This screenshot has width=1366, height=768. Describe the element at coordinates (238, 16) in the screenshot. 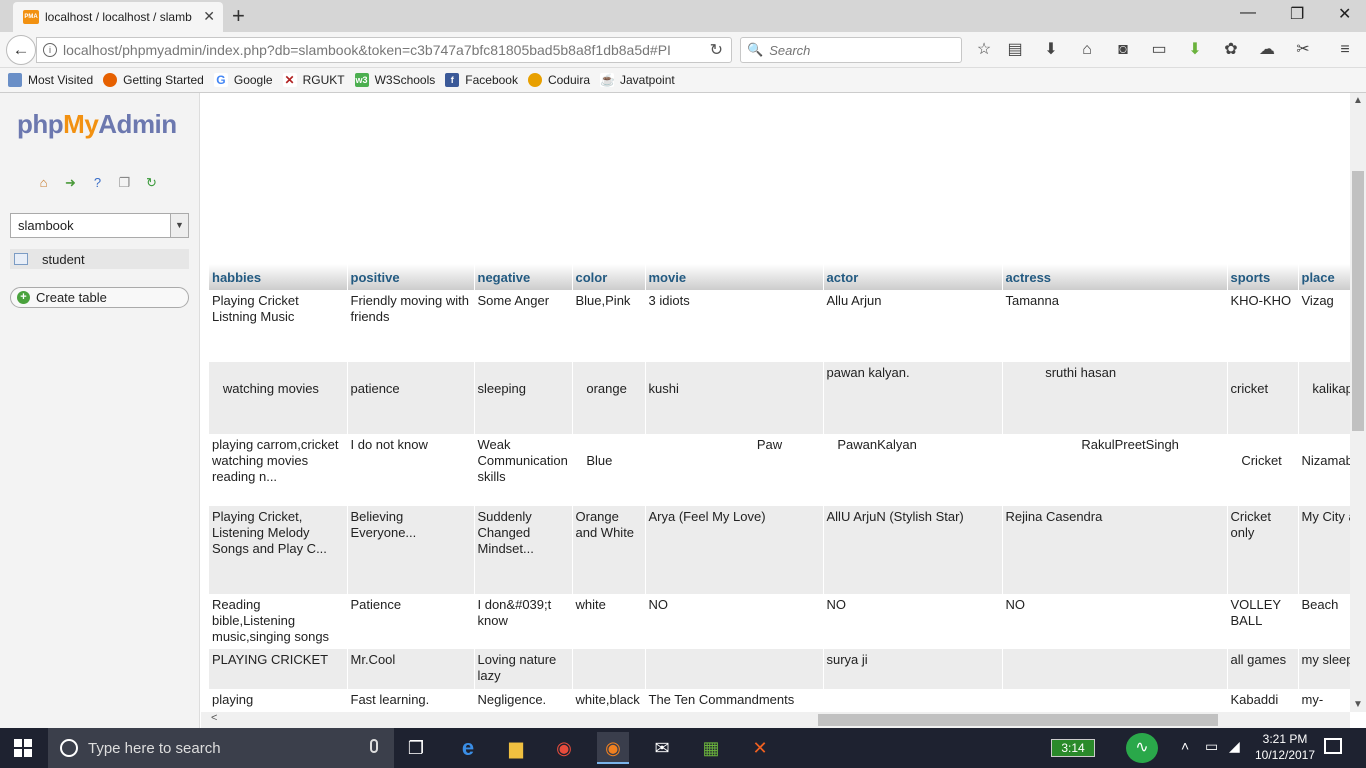

I see `new-tab-button: +` at that location.